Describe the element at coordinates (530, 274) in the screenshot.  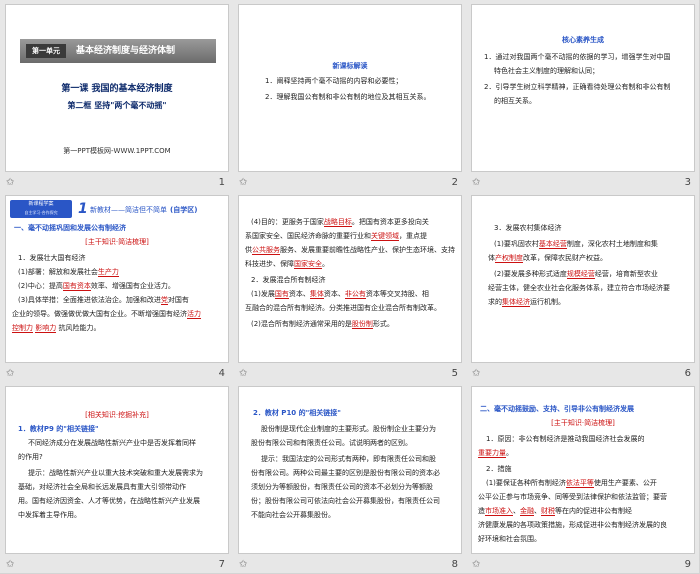
I see `text-segment: (2)要发展多种形式适度` at that location.